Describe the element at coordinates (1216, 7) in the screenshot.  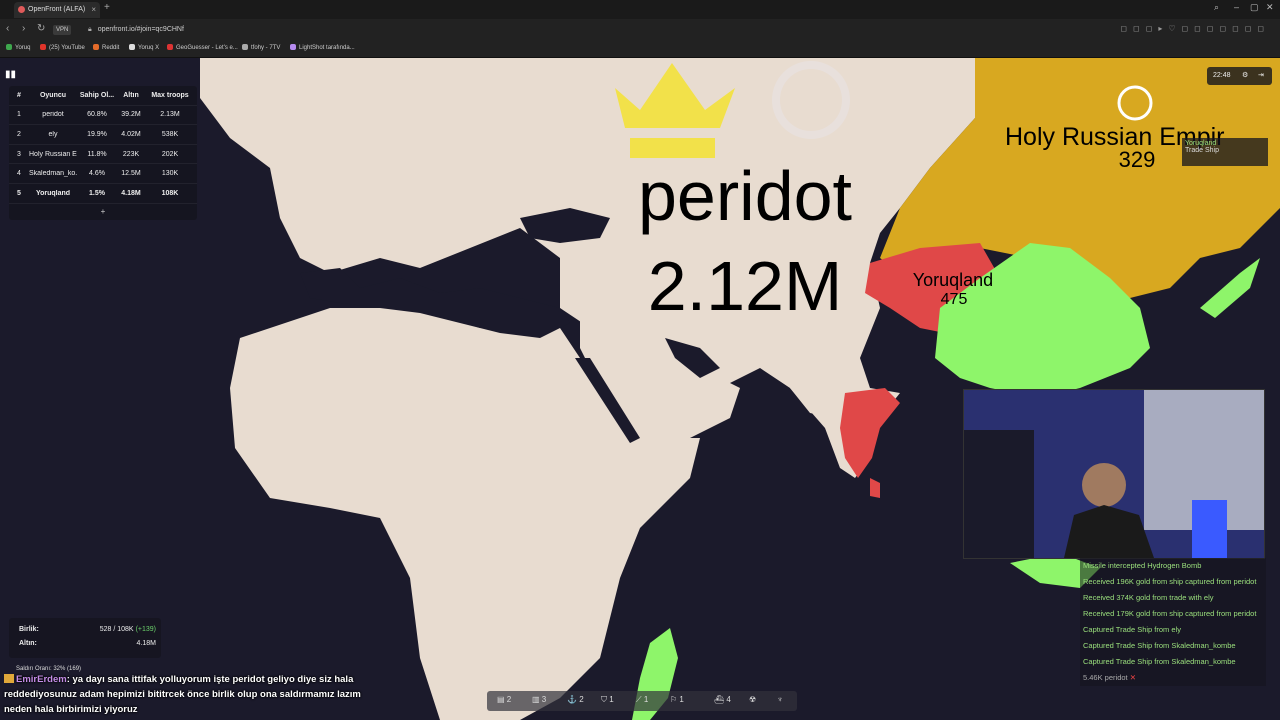
I see `search-tabs-icon: ⌕` at that location.